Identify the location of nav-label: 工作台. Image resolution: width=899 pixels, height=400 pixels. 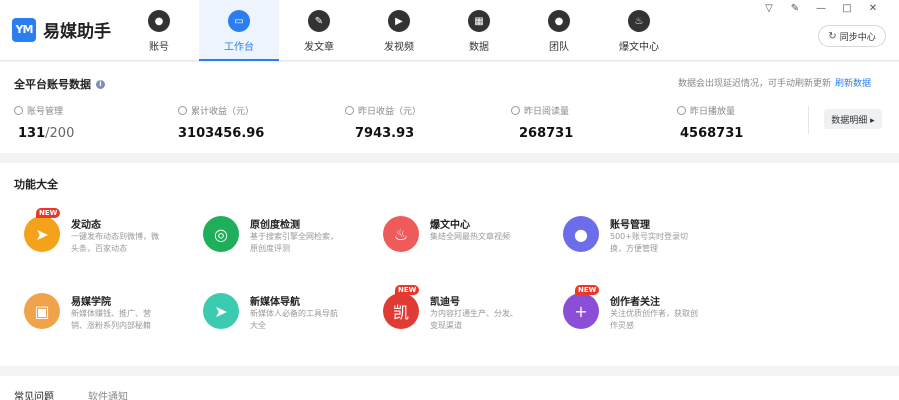
(239, 47).